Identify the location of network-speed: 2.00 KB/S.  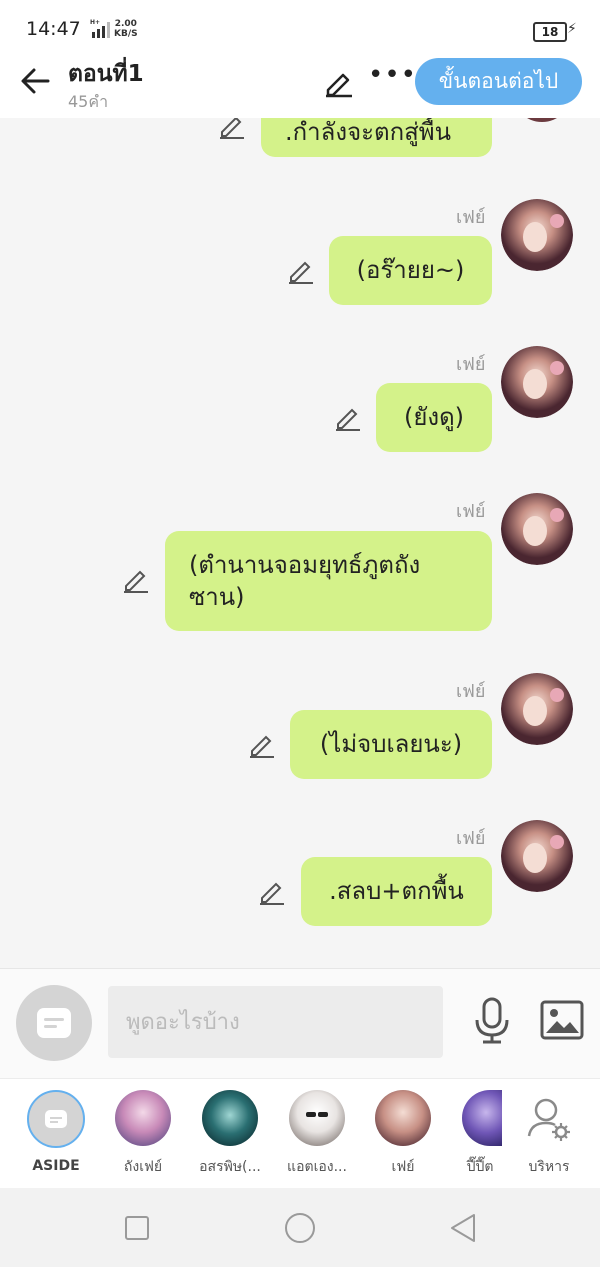
(126, 29).